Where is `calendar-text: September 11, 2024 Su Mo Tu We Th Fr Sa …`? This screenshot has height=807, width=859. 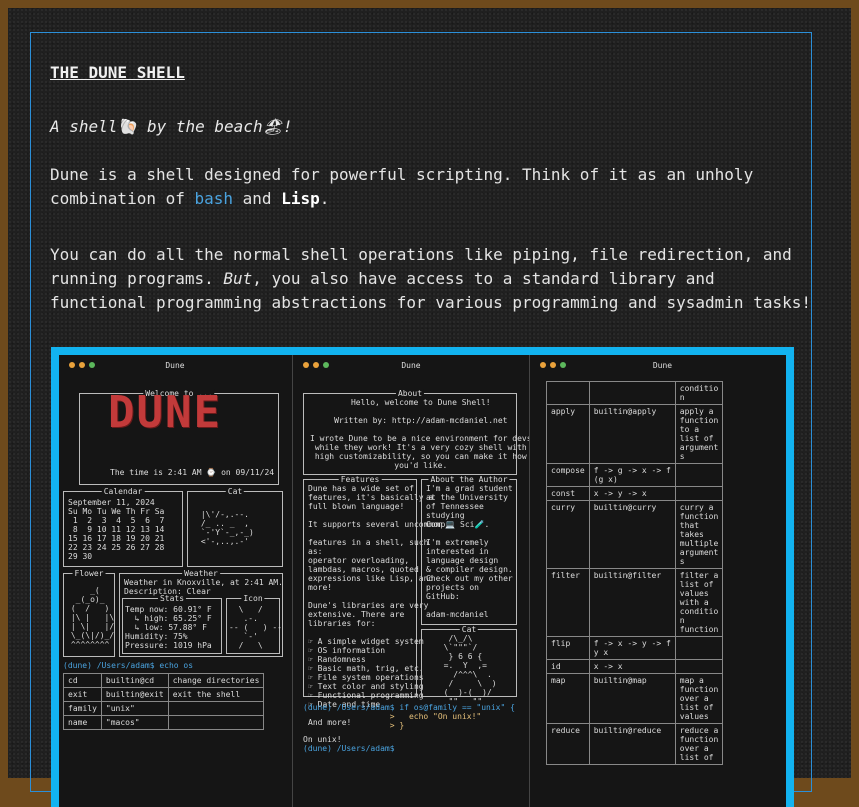
calendar-text: September 11, 2024 Su Mo Tu We Th Fr Sa … is located at coordinates (116, 529).